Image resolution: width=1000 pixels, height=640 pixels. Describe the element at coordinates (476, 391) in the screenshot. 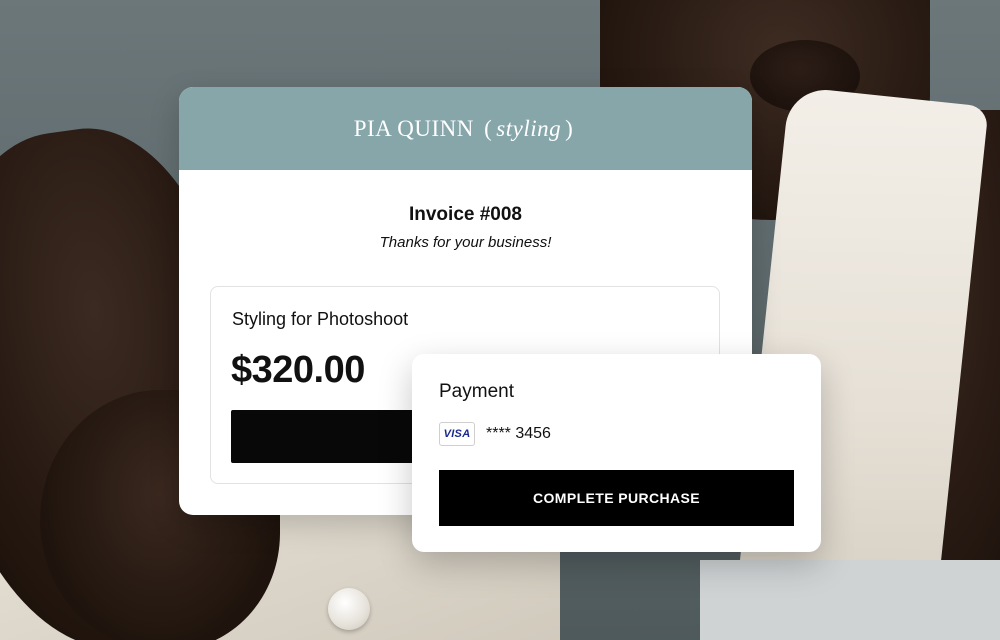

I see `payment-title: Payment` at that location.